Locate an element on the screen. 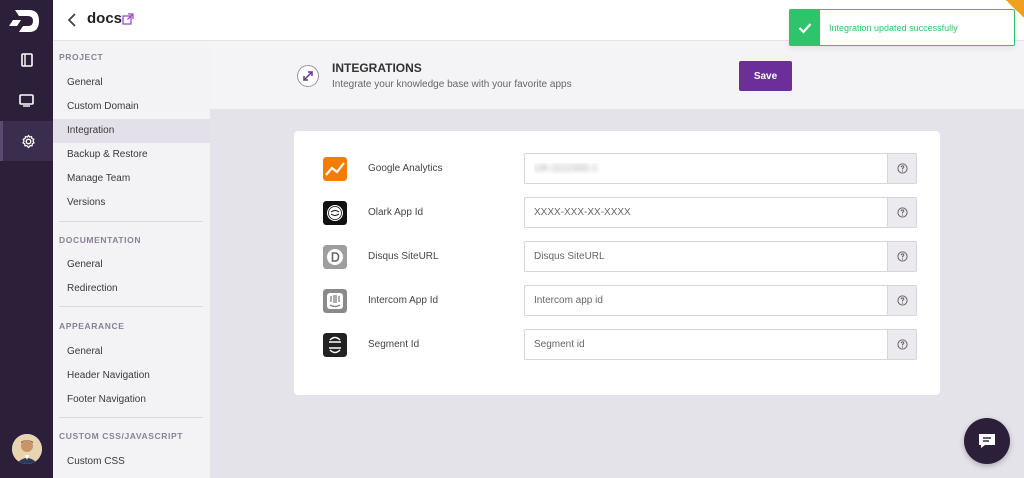 Image resolution: width=1024 pixels, height=478 pixels. olark-app-id-input is located at coordinates (706, 212).